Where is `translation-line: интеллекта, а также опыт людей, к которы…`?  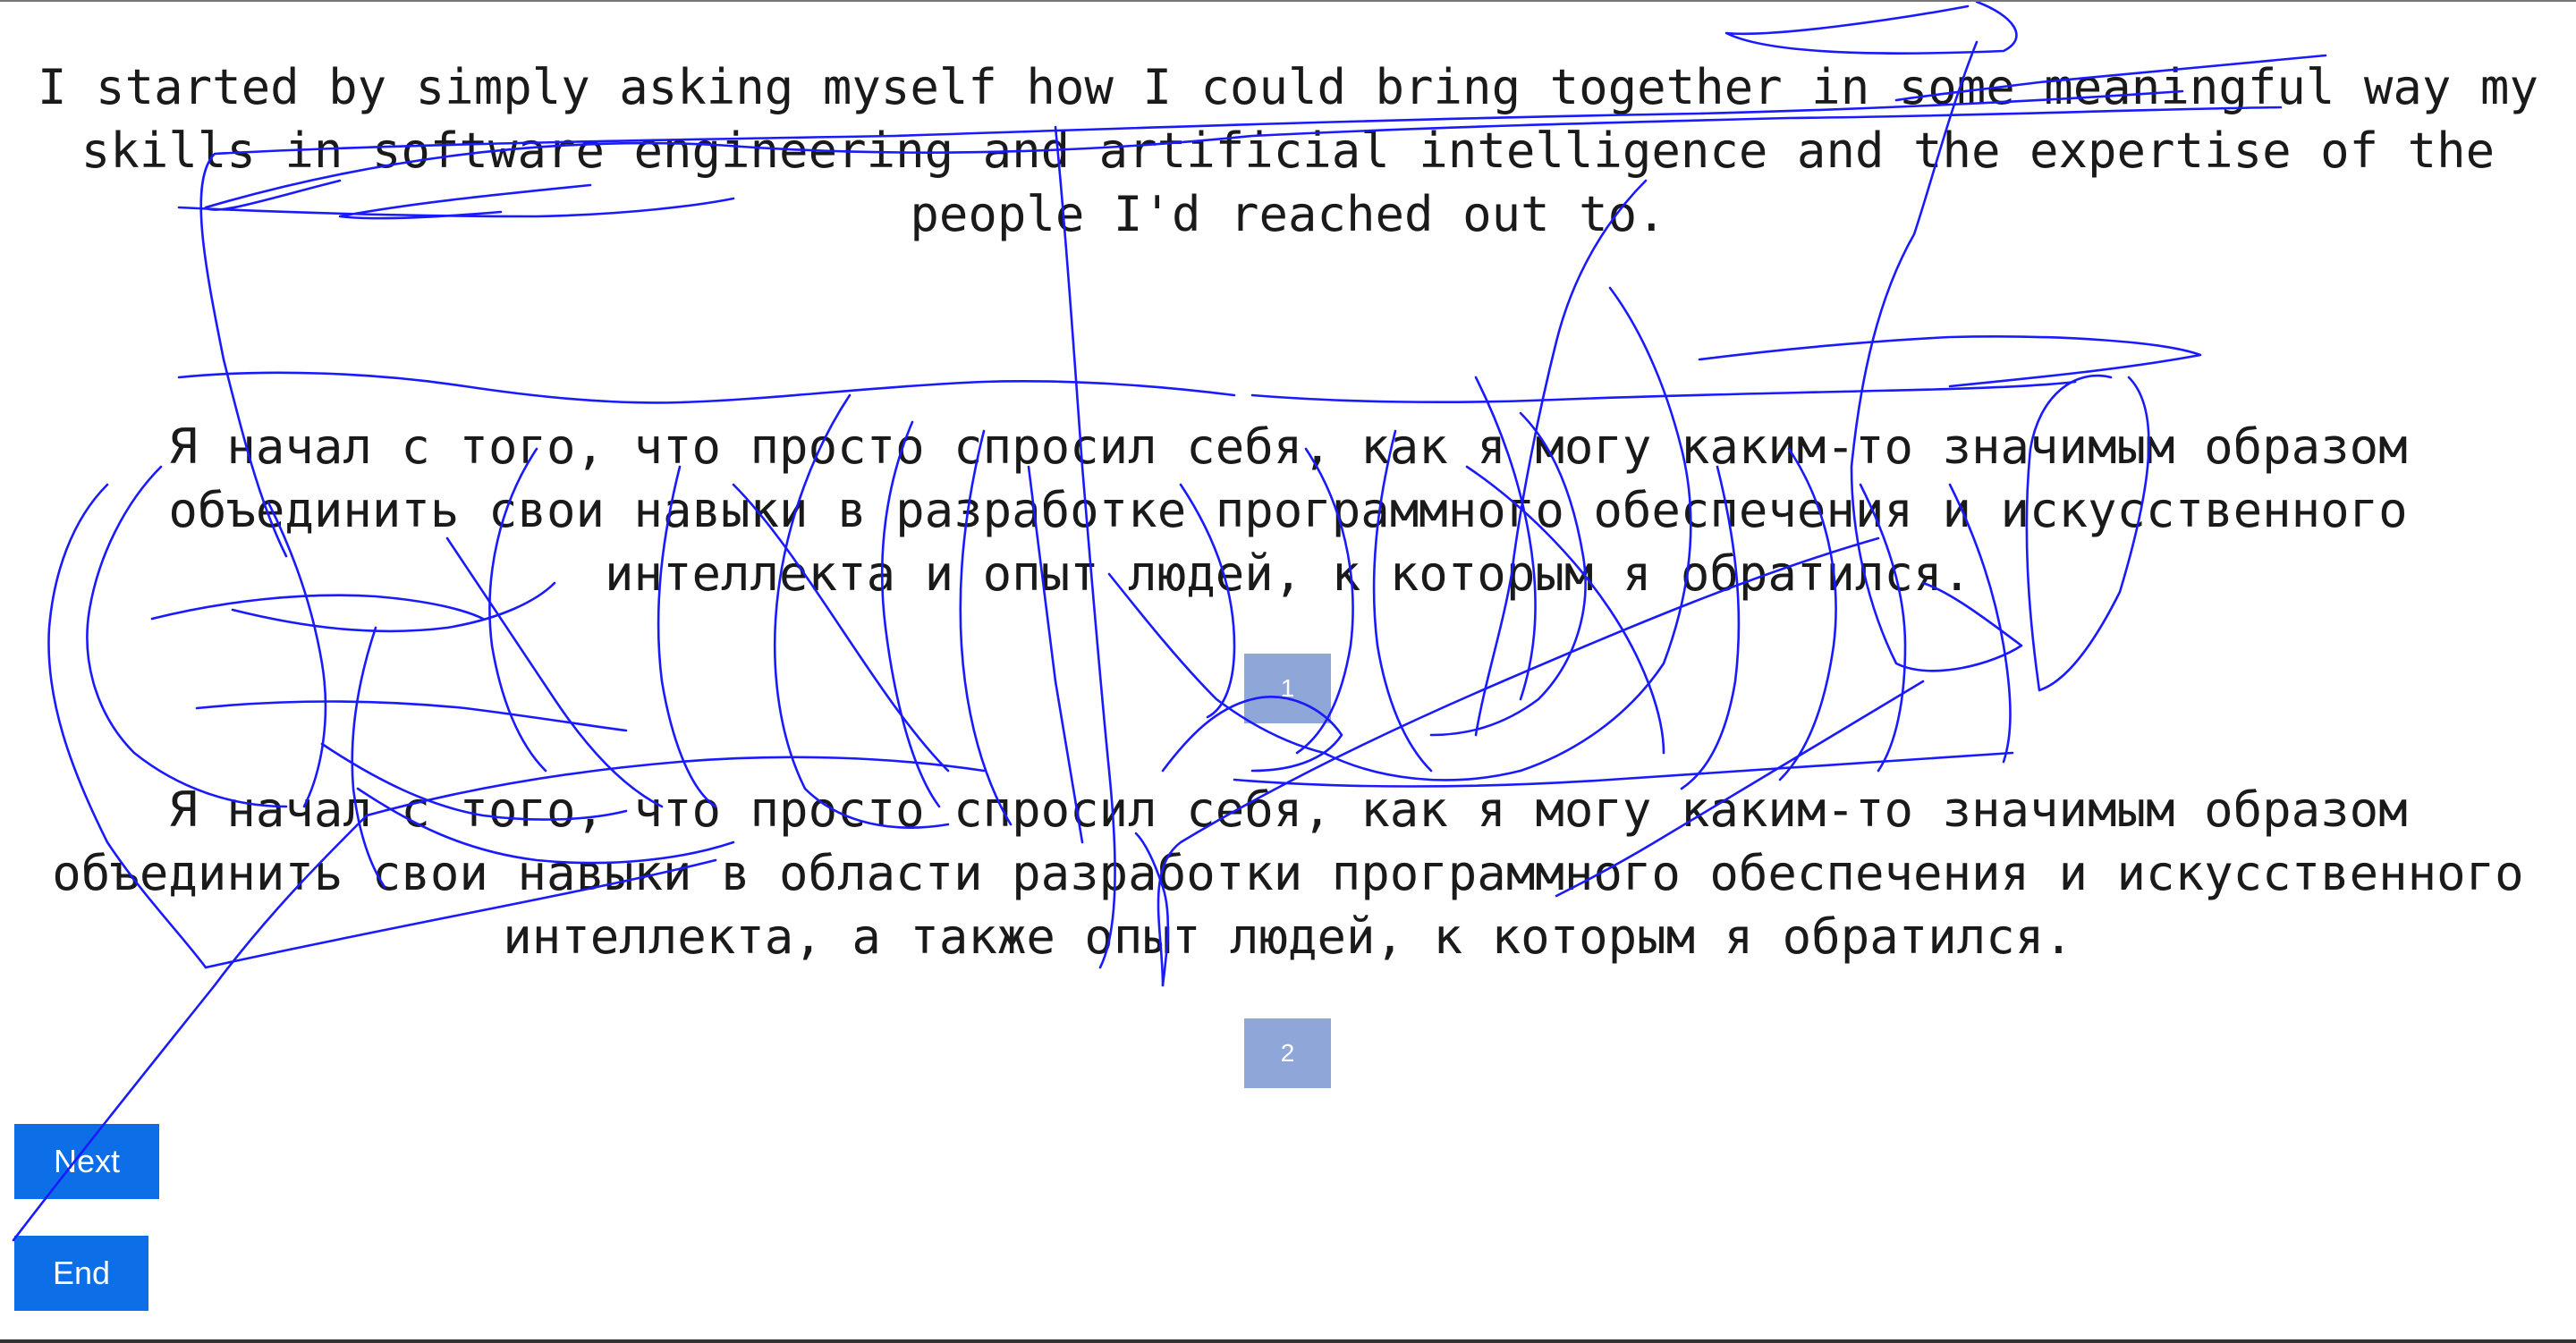 translation-line: интеллекта, а также опыт людей, к которы… is located at coordinates (1288, 937).